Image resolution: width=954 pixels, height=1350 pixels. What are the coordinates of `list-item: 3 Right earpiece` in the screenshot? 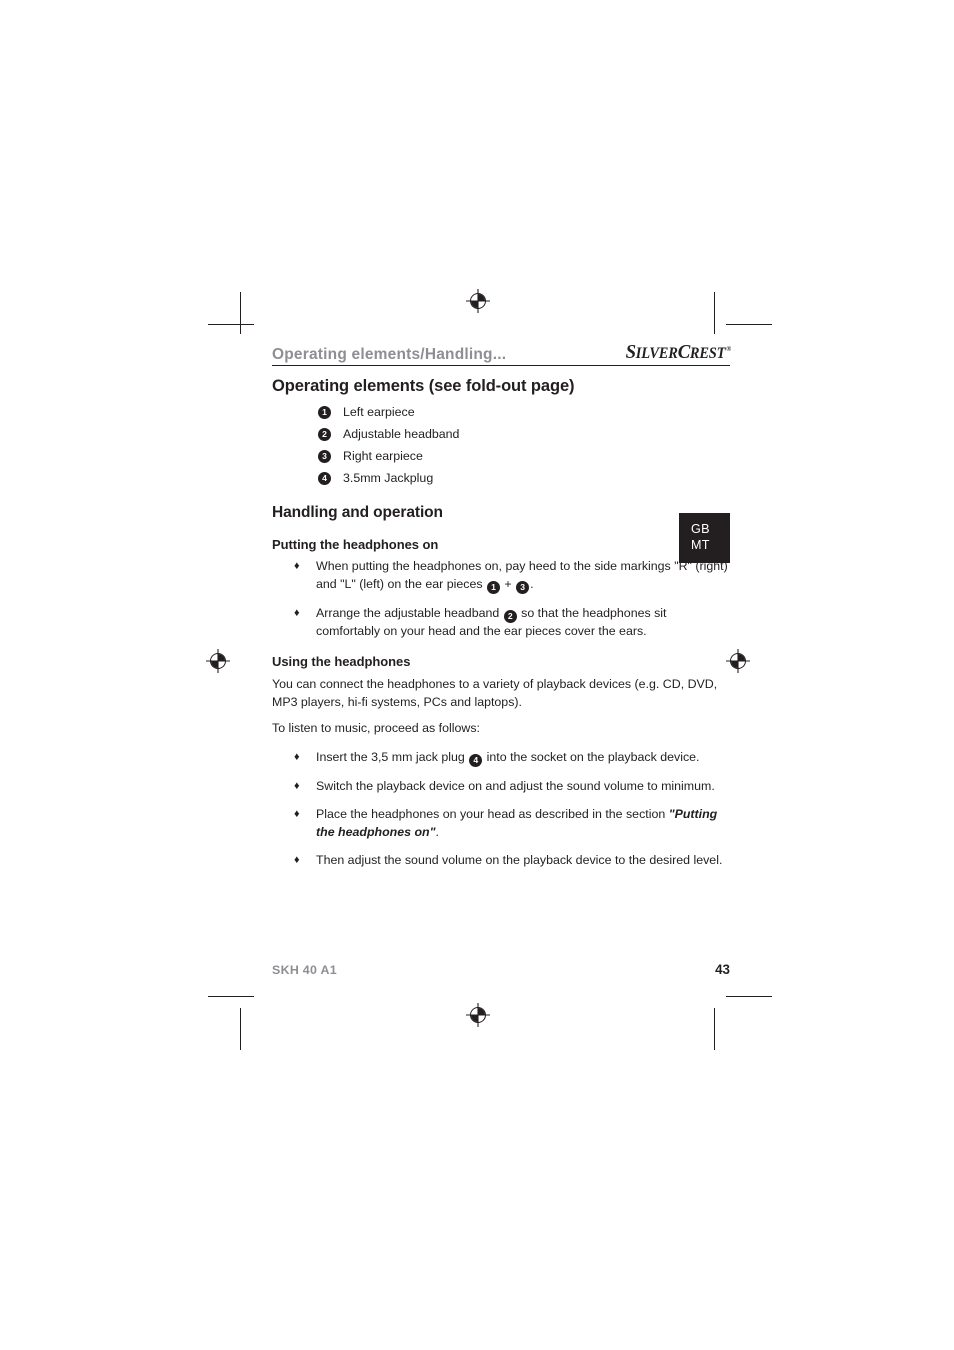 It's located at (524, 457).